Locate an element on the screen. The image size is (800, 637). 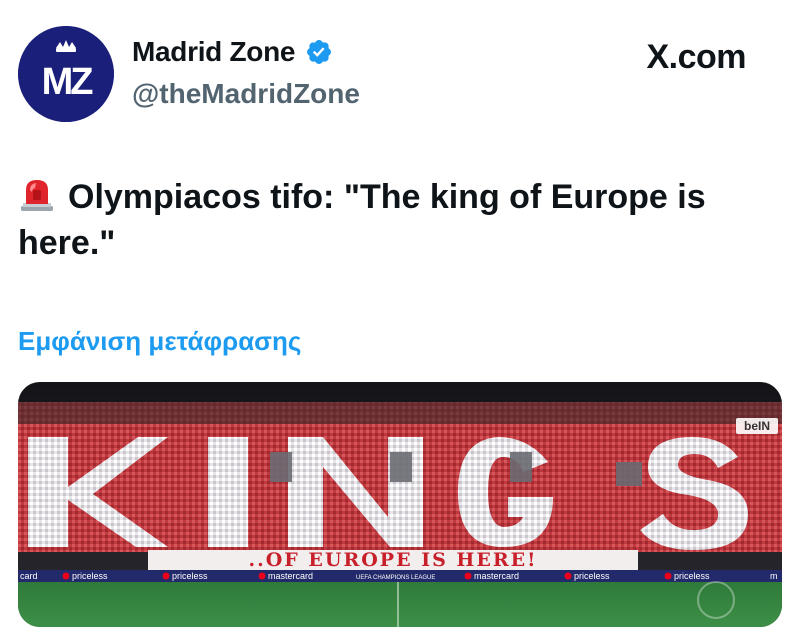
ad-board-3: priceless is located at coordinates (190, 576).